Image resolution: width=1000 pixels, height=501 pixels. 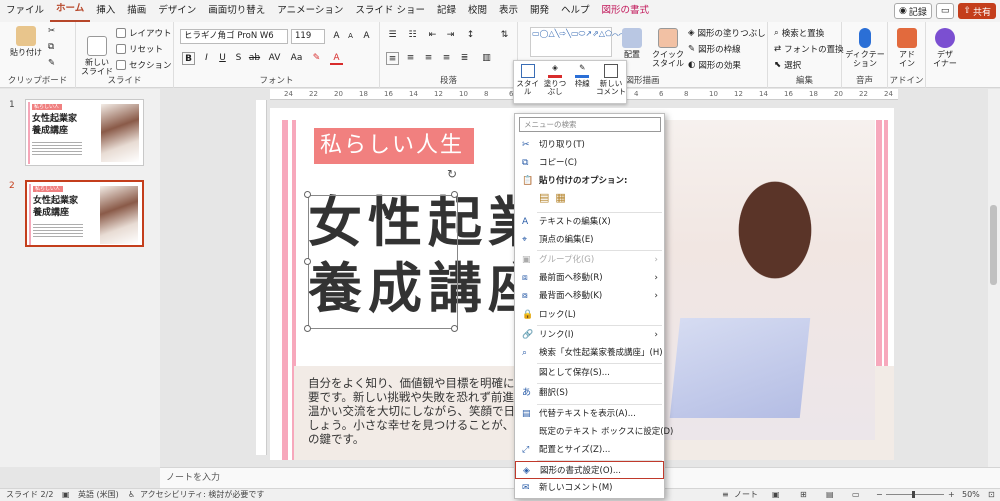 I want to click on dictate-button: ディクテー ション, so click(x=865, y=48).